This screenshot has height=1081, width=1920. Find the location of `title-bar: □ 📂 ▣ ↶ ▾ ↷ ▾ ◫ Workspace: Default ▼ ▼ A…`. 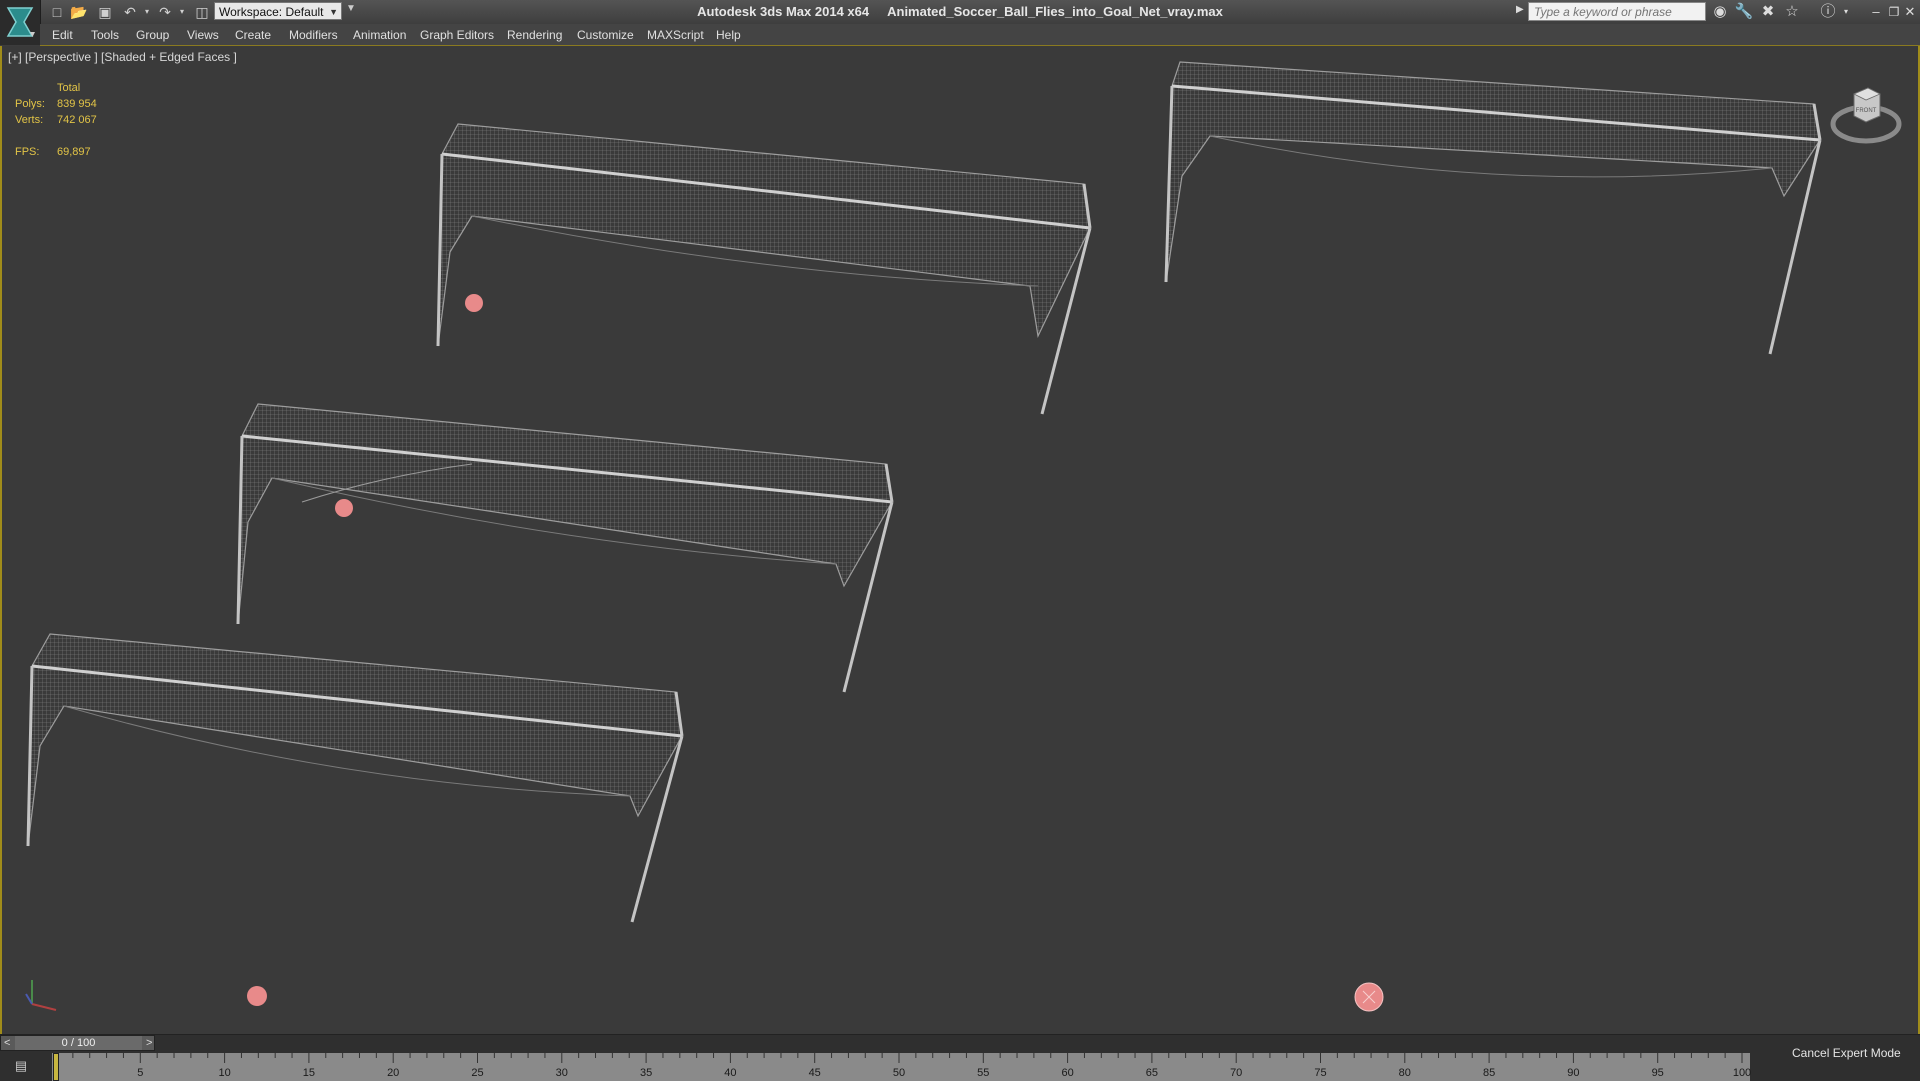

title-bar: □ 📂 ▣ ↶ ▾ ↷ ▾ ◫ Workspace: Default ▼ ▼ A… is located at coordinates (960, 22).